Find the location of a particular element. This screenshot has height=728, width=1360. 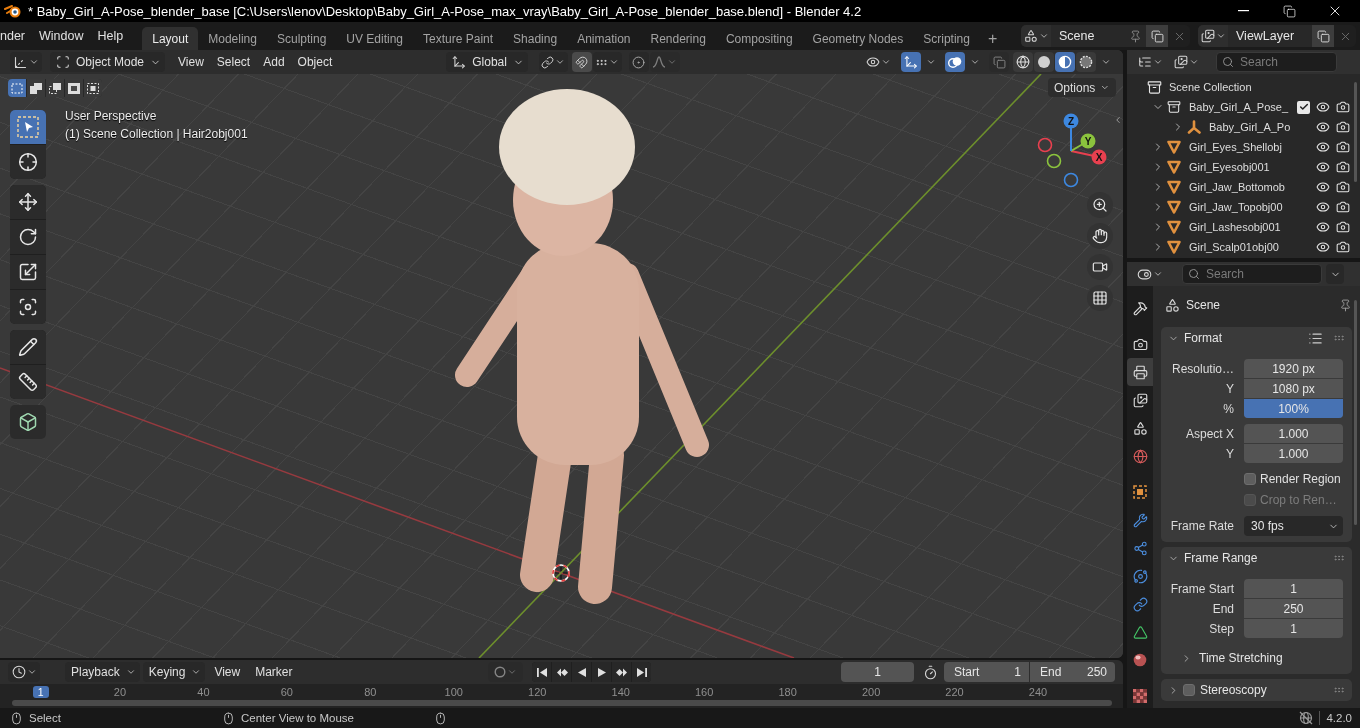

menu-item: Help is located at coordinates (110, 36).